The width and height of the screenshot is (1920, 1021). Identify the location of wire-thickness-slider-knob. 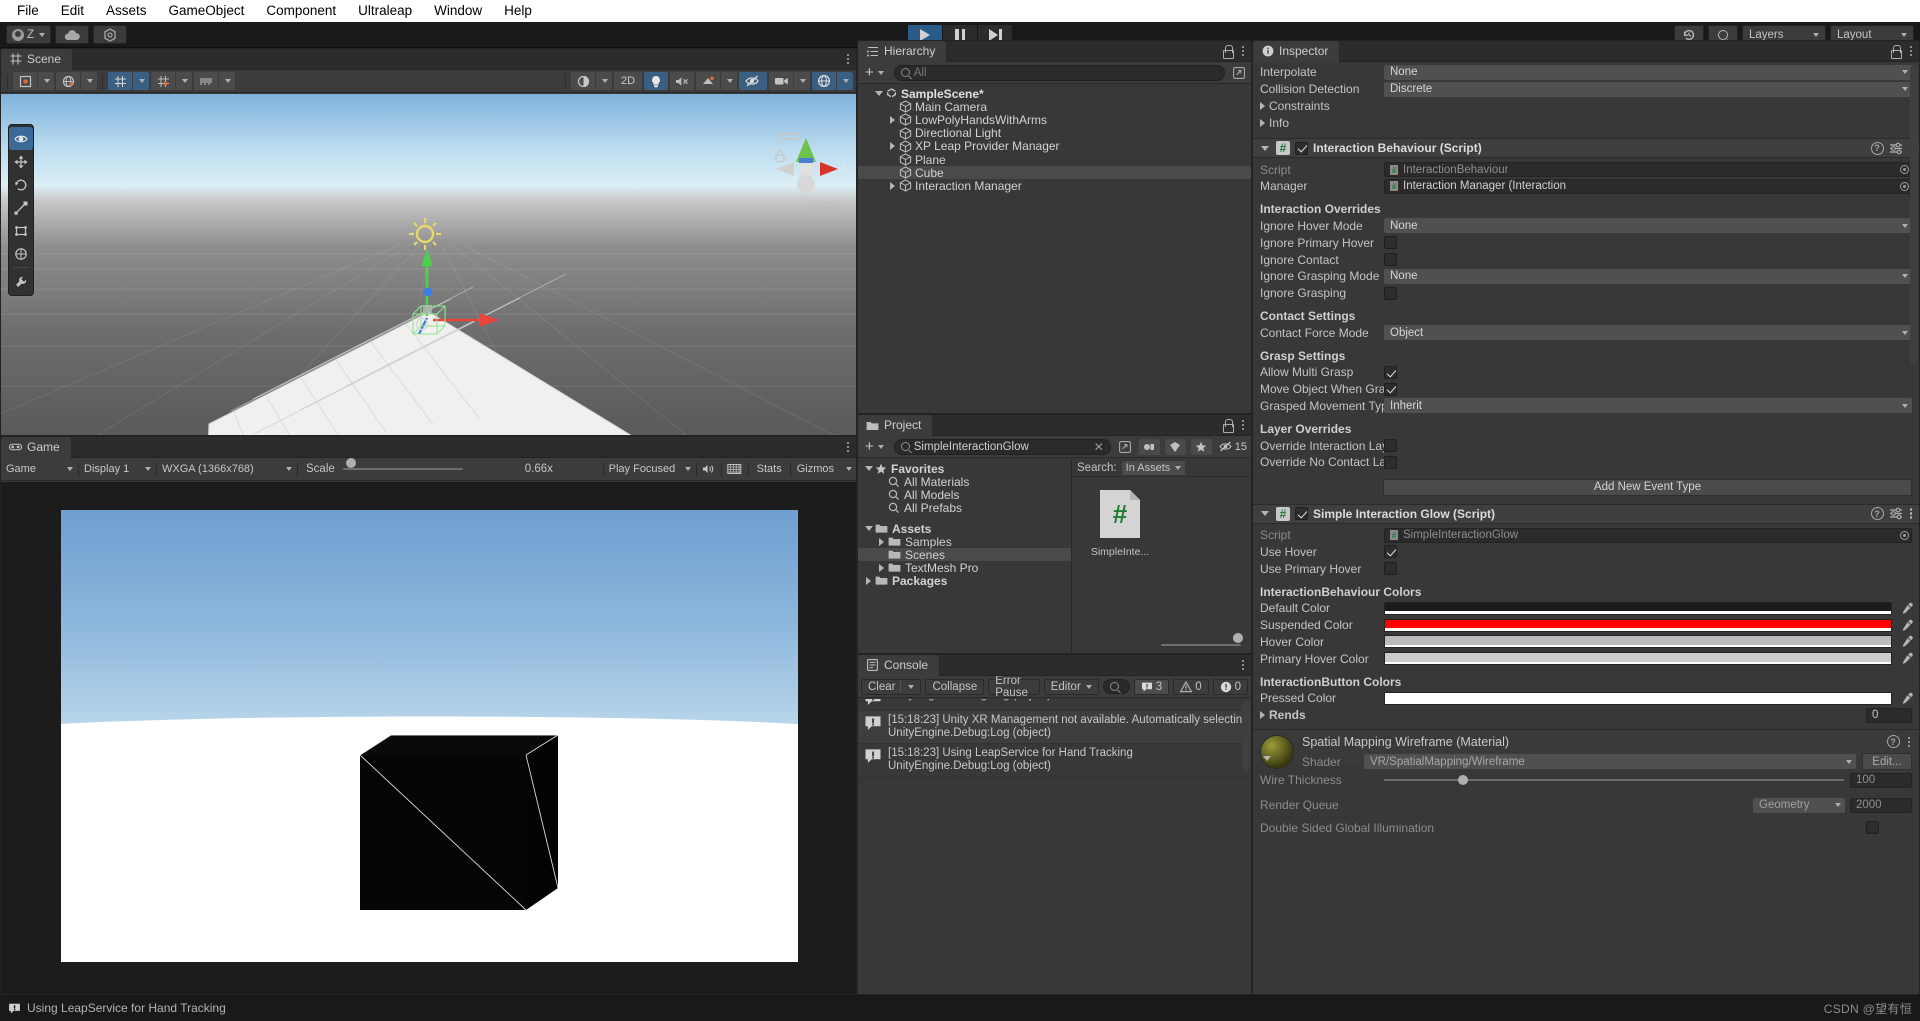
(1462, 780).